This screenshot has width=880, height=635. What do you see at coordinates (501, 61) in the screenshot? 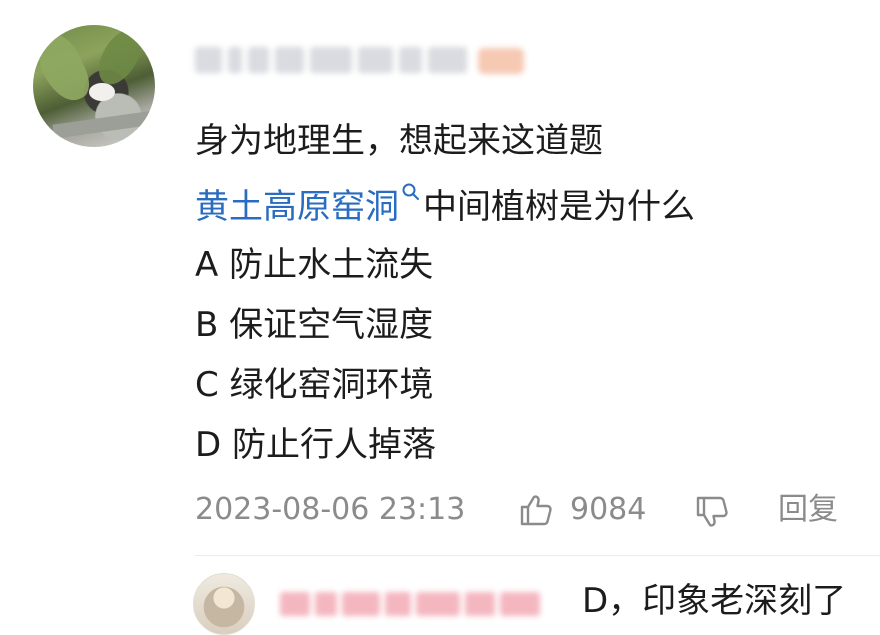
I see `user-level-badge` at bounding box center [501, 61].